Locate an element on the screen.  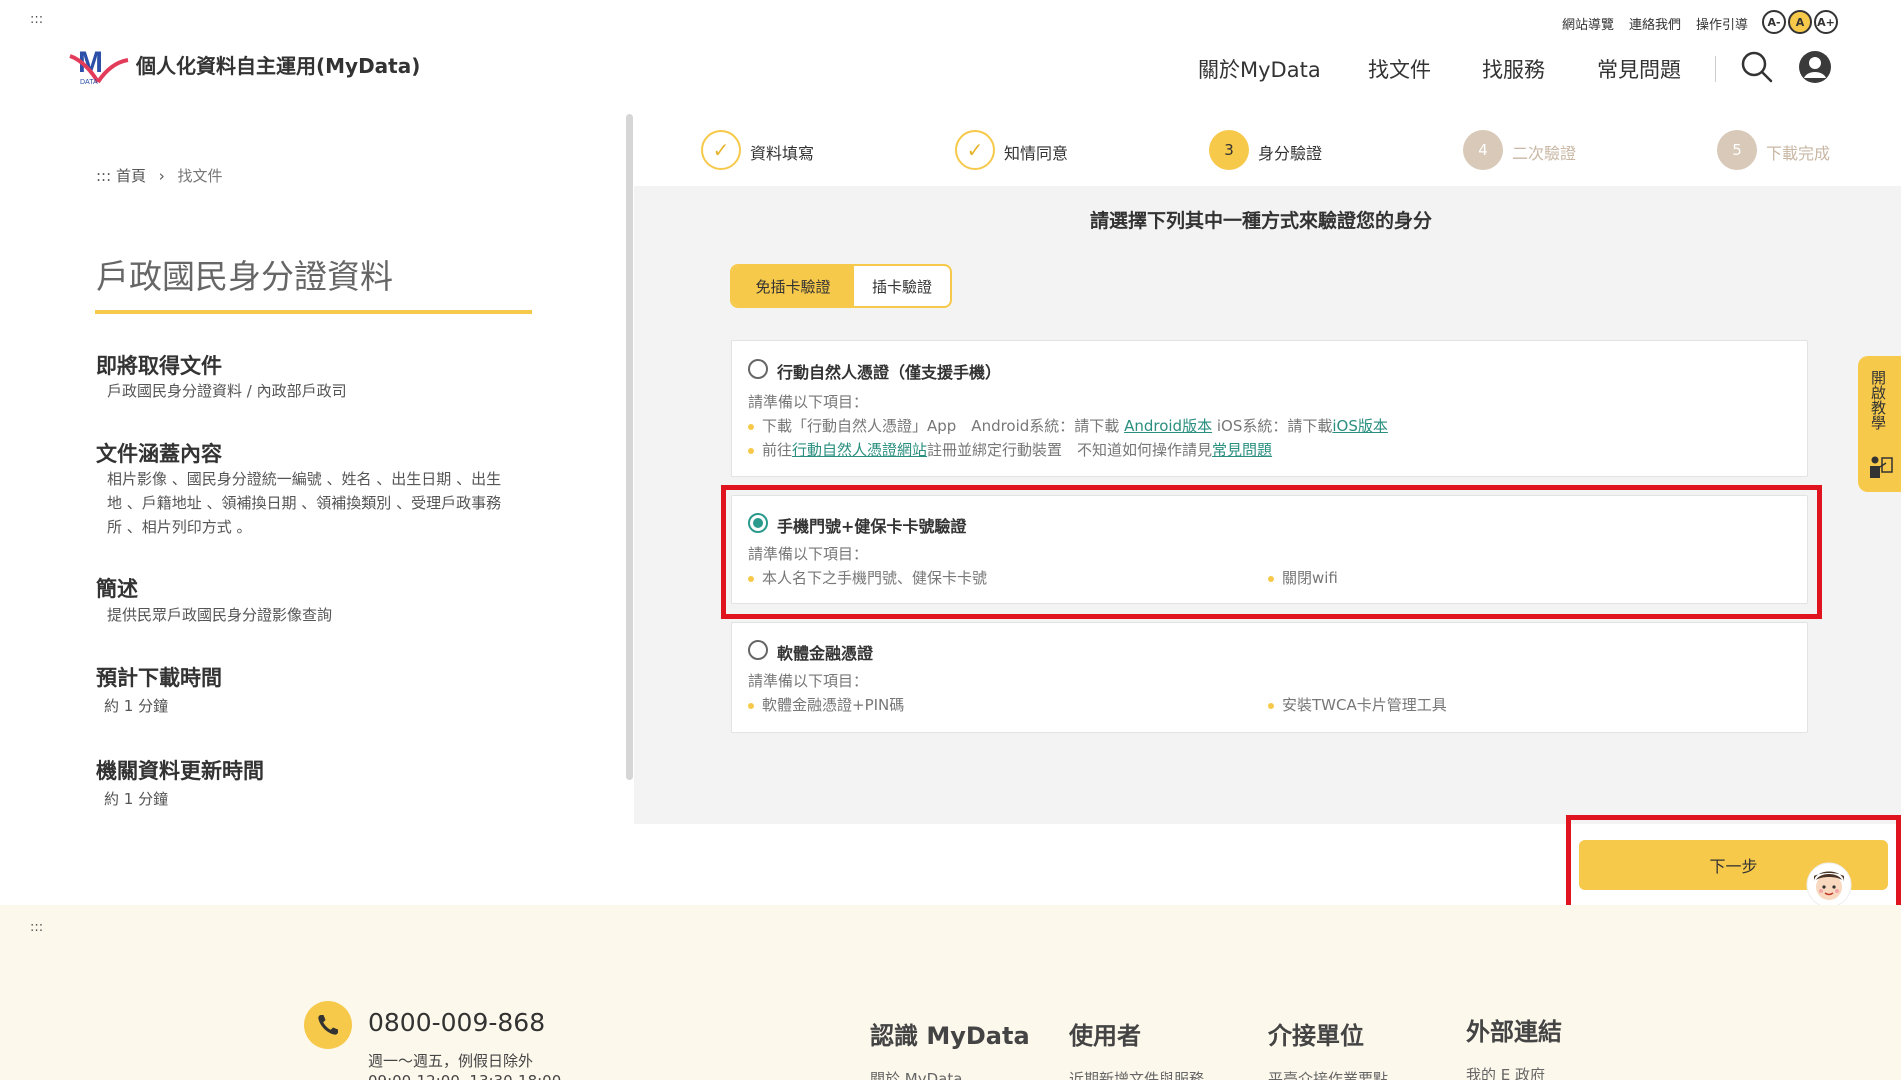
section-text-update-time: 約 1 分鐘 is located at coordinates (136, 799).